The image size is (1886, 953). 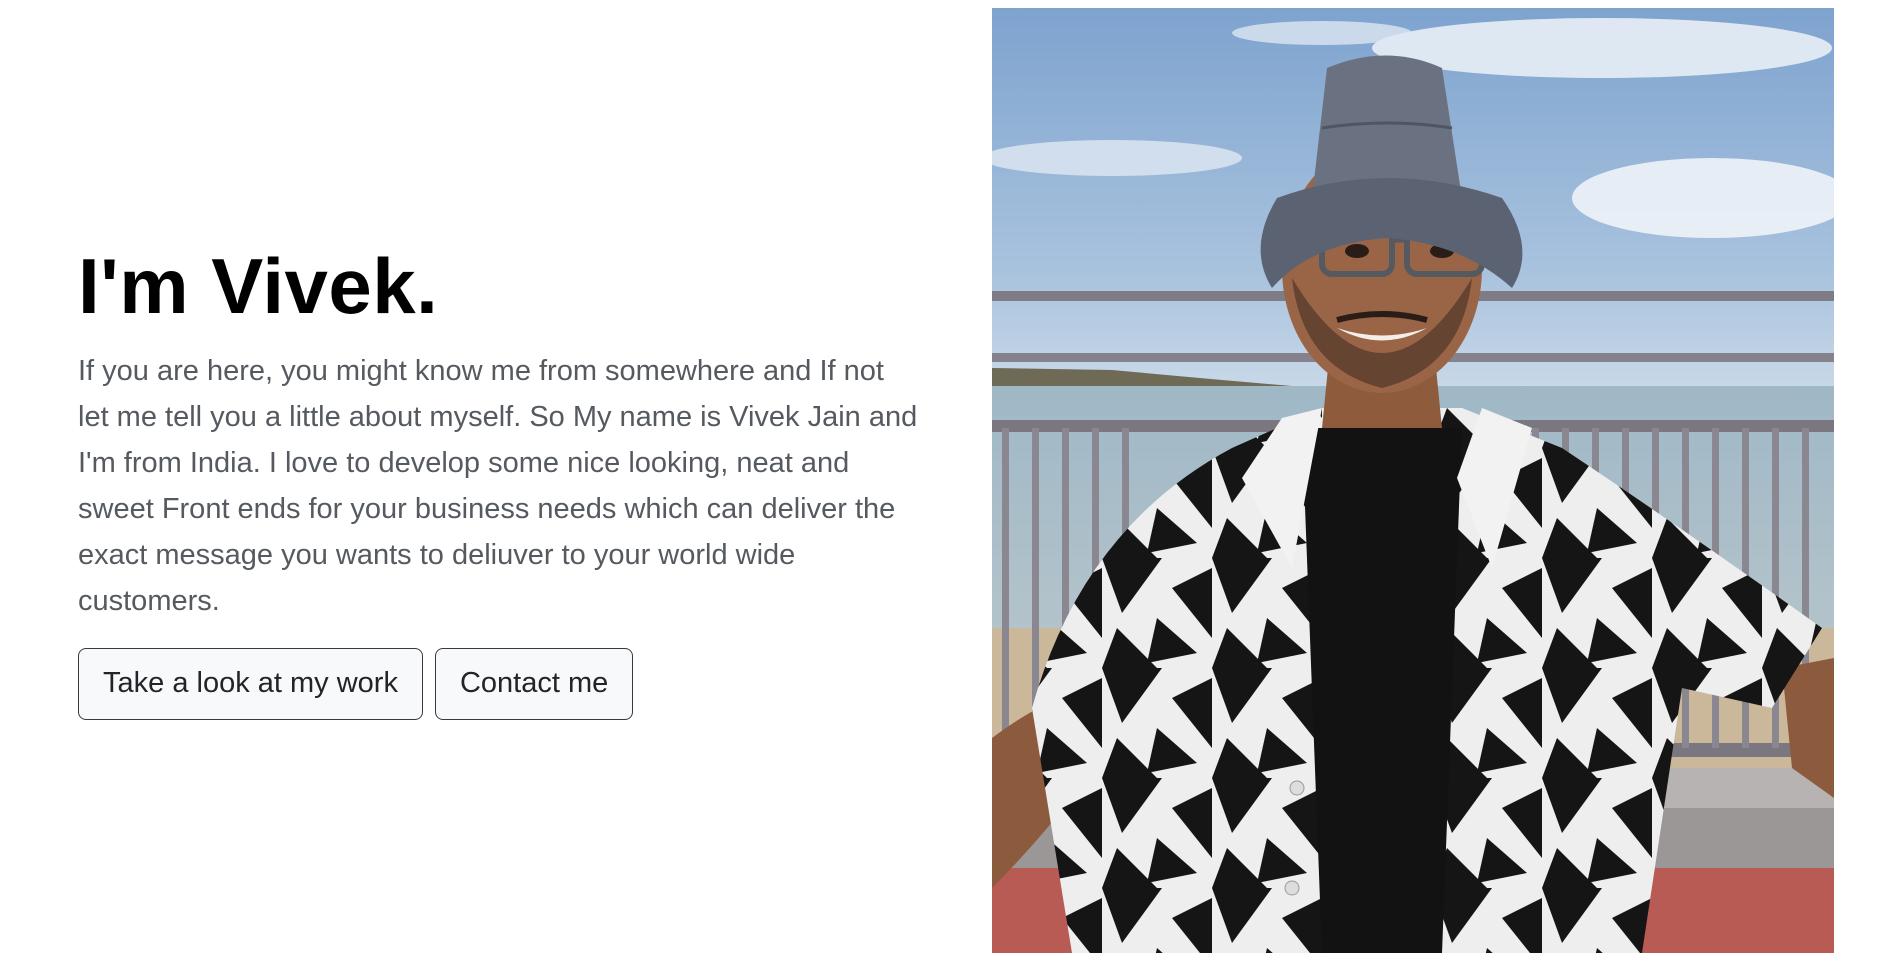 What do you see at coordinates (258, 286) in the screenshot?
I see `hero-heading: I'm Vivek.` at bounding box center [258, 286].